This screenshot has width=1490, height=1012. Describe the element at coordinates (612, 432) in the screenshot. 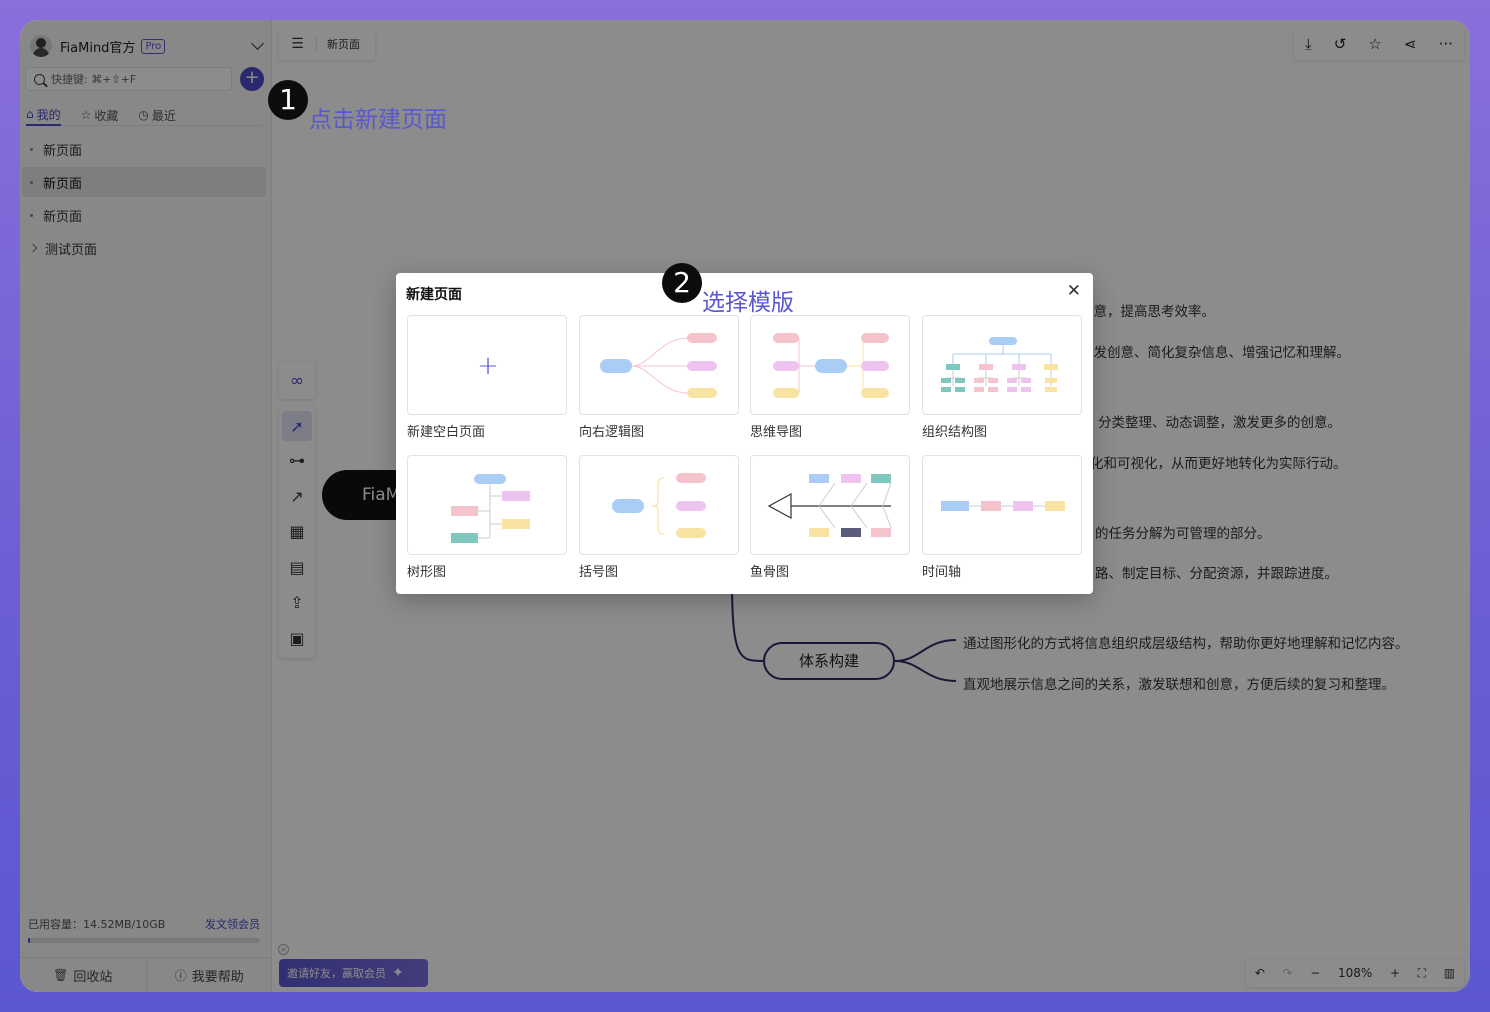

I see `template-label: 向右逻辑图` at that location.